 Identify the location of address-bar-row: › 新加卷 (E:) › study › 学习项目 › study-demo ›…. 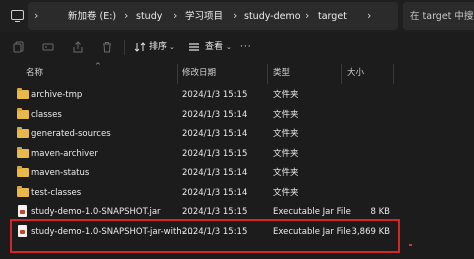
(237, 16).